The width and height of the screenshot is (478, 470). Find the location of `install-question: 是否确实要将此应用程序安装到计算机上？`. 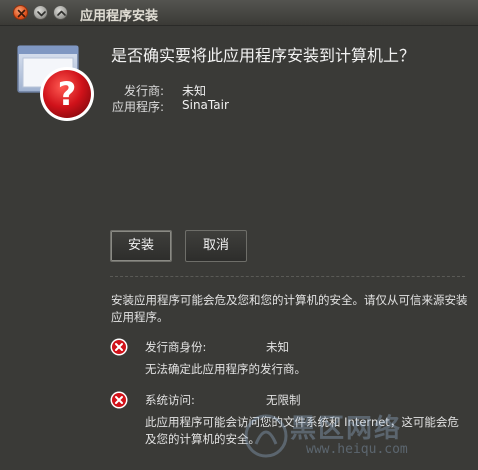

install-question: 是否确实要将此应用程序安装到计算机上？ is located at coordinates (263, 55).